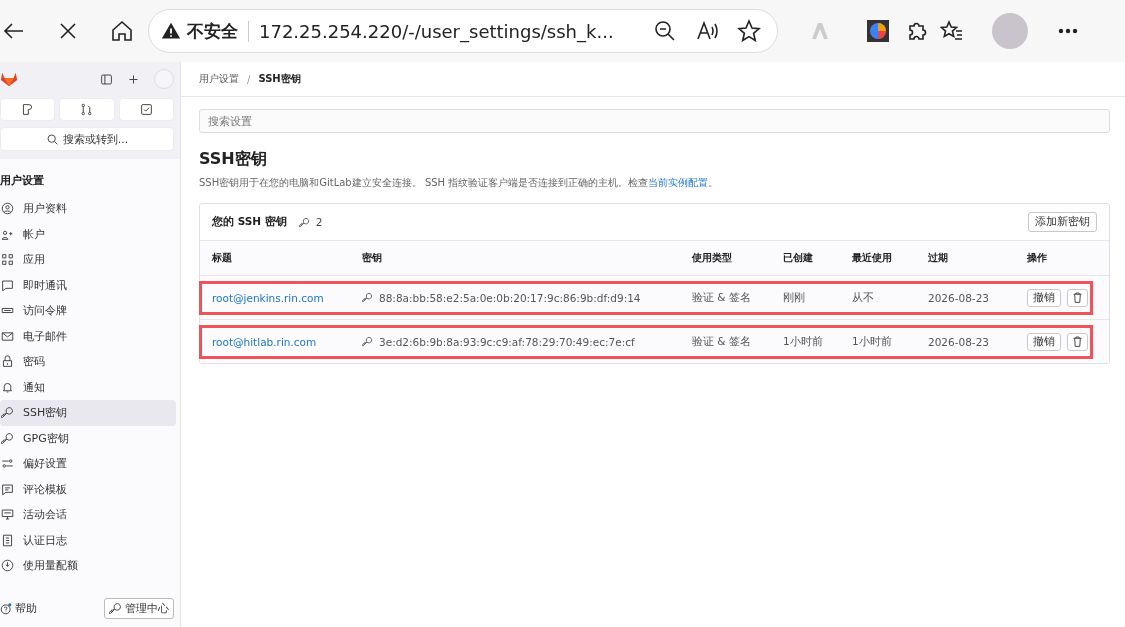 Image resolution: width=1125 pixels, height=627 pixels. I want to click on favorites-icon, so click(952, 31).